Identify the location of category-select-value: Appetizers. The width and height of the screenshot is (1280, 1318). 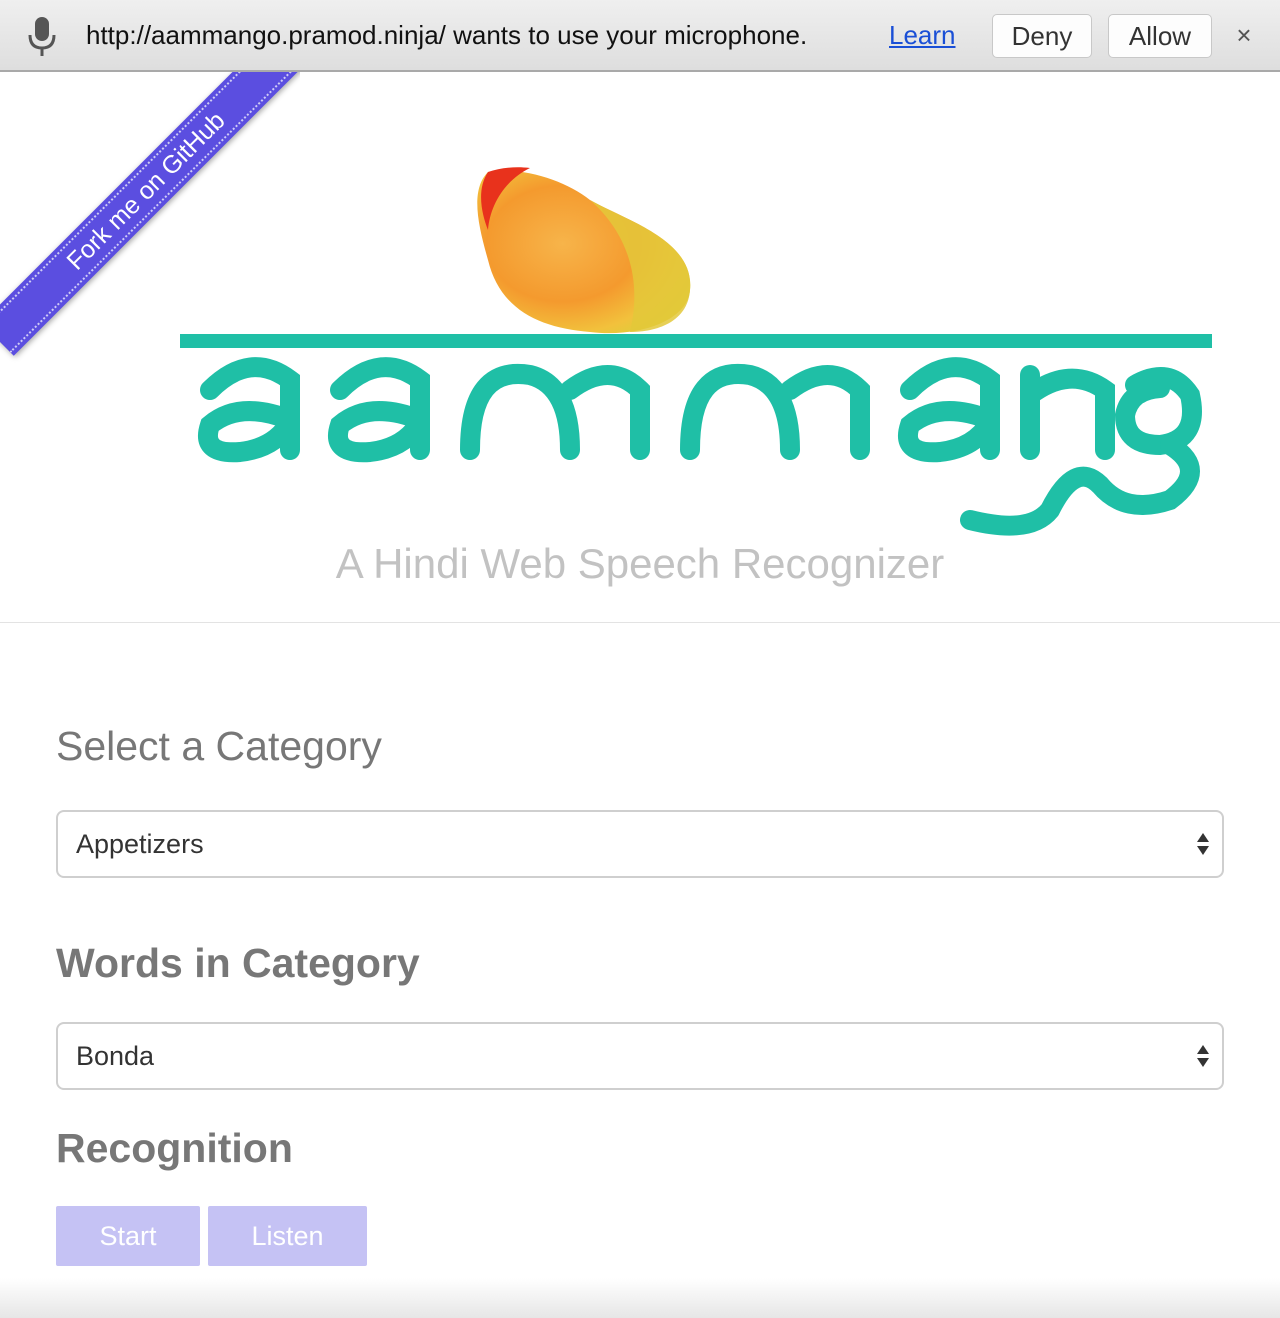
(140, 844).